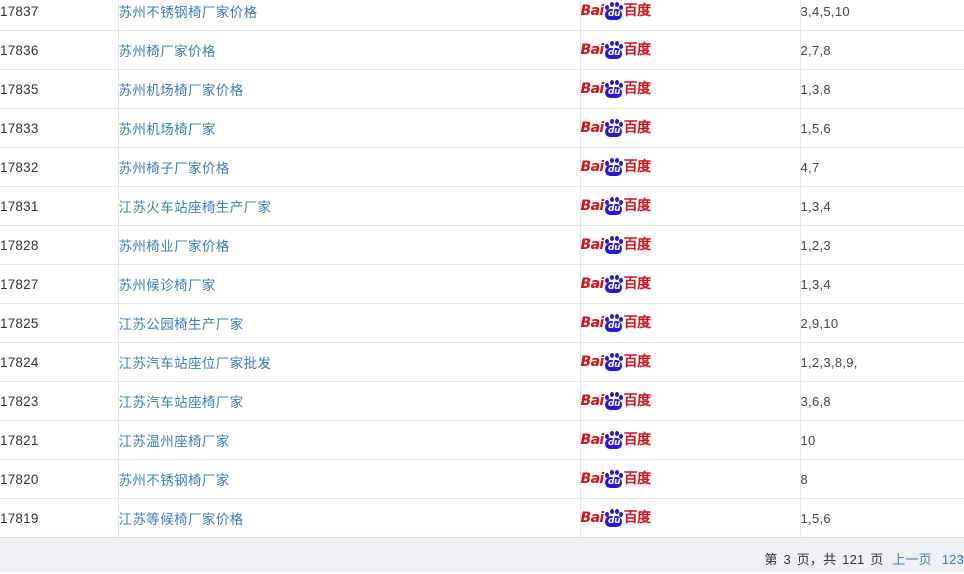 This screenshot has height=574, width=964. Describe the element at coordinates (174, 246) in the screenshot. I see `keyword-link: 苏州椅业厂家价格` at that location.